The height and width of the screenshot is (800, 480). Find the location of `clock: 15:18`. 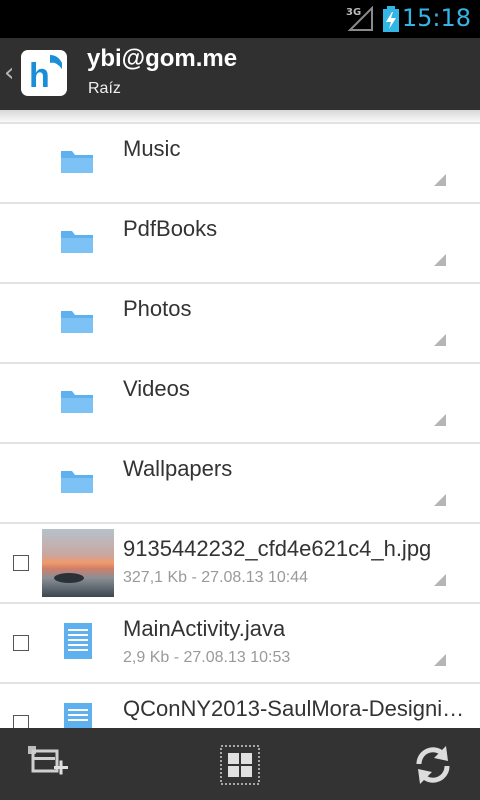

clock: 15:18 is located at coordinates (436, 18).